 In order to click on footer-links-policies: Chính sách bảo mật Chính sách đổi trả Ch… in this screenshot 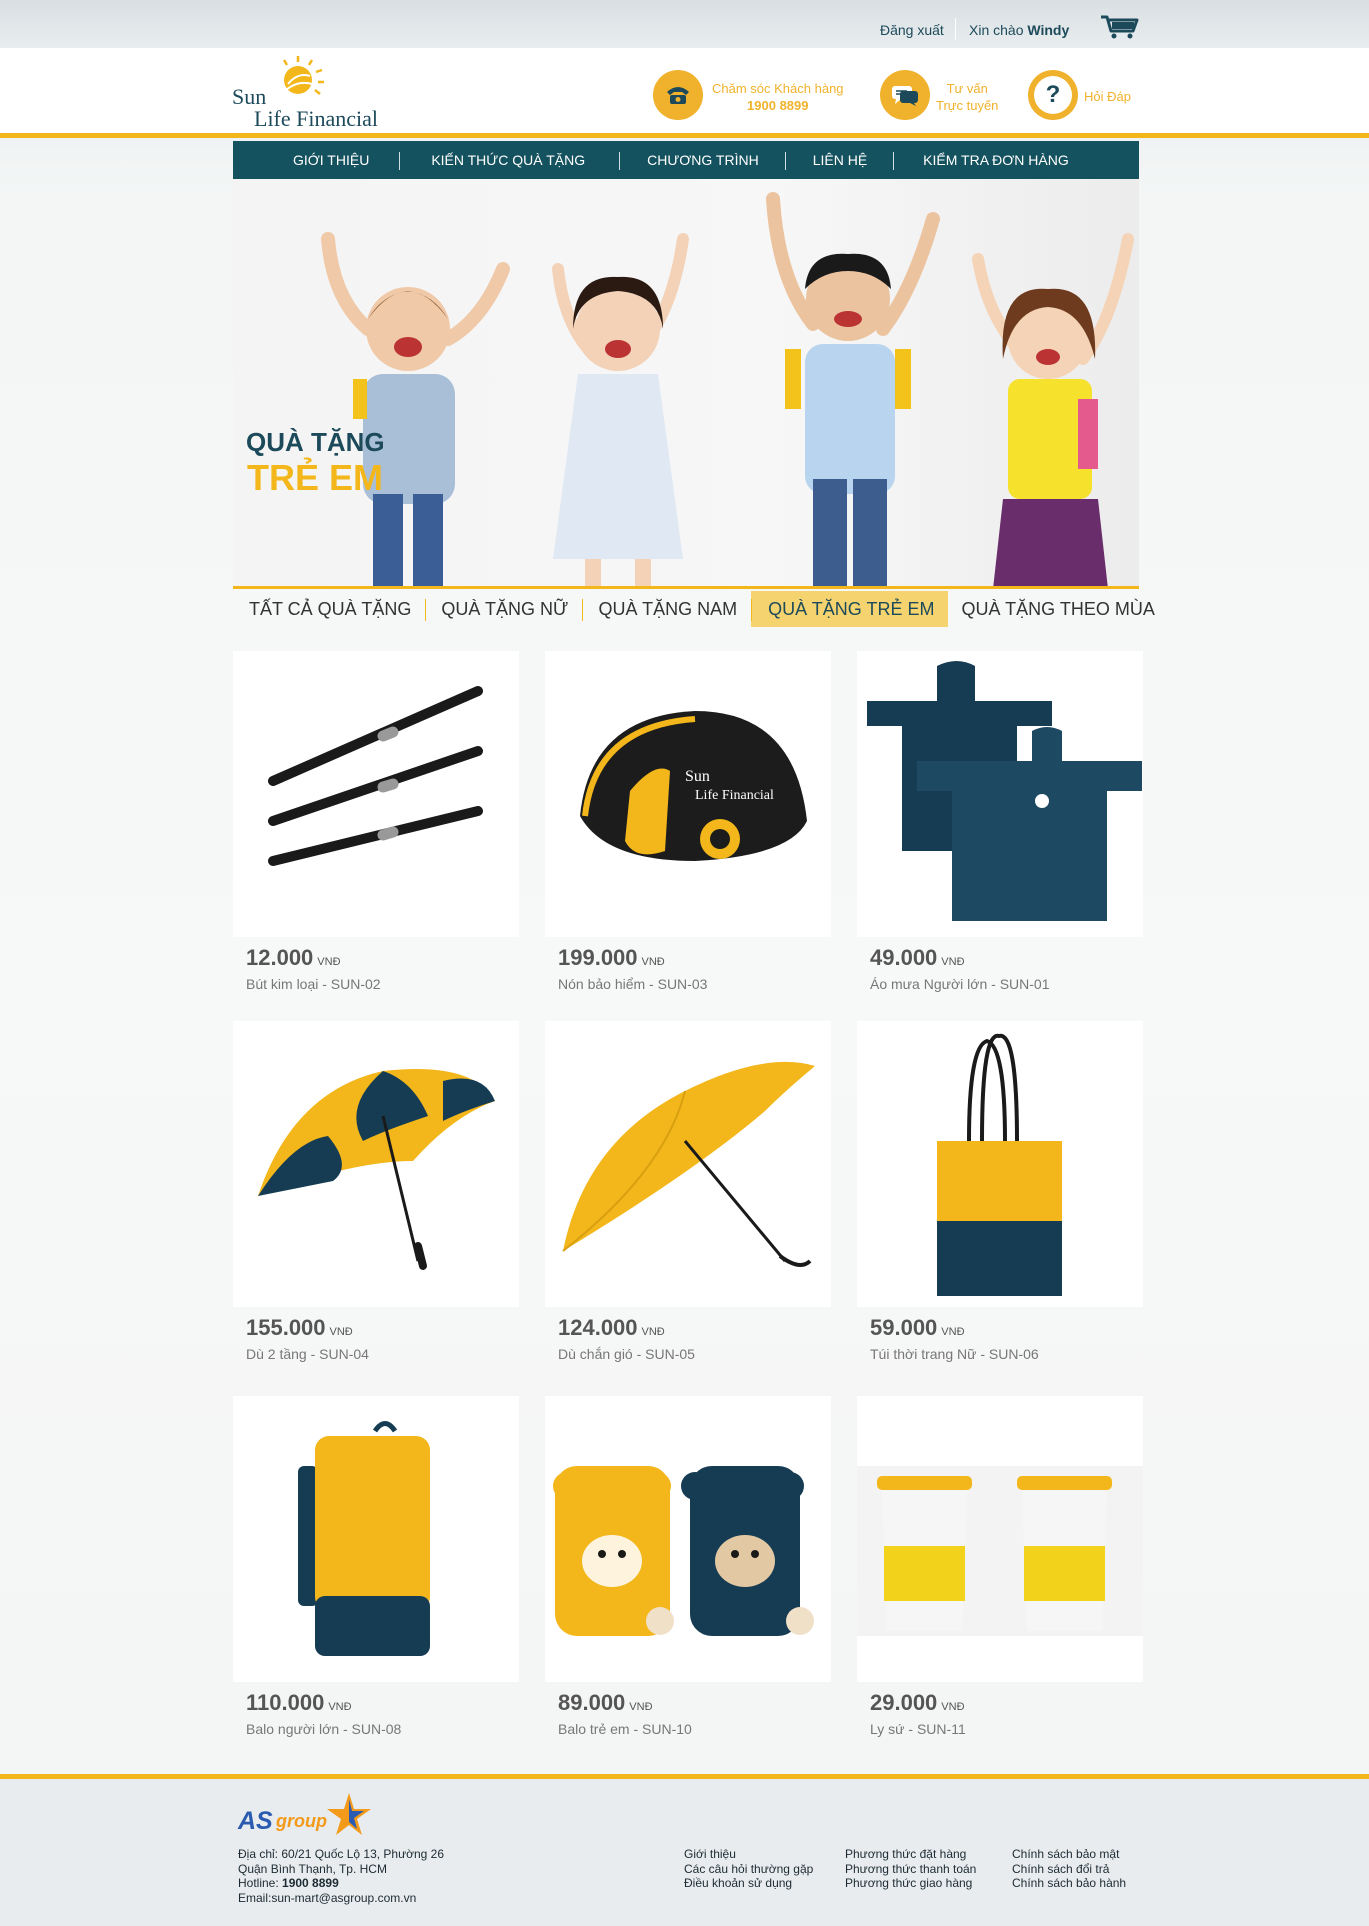, I will do `click(1069, 1869)`.